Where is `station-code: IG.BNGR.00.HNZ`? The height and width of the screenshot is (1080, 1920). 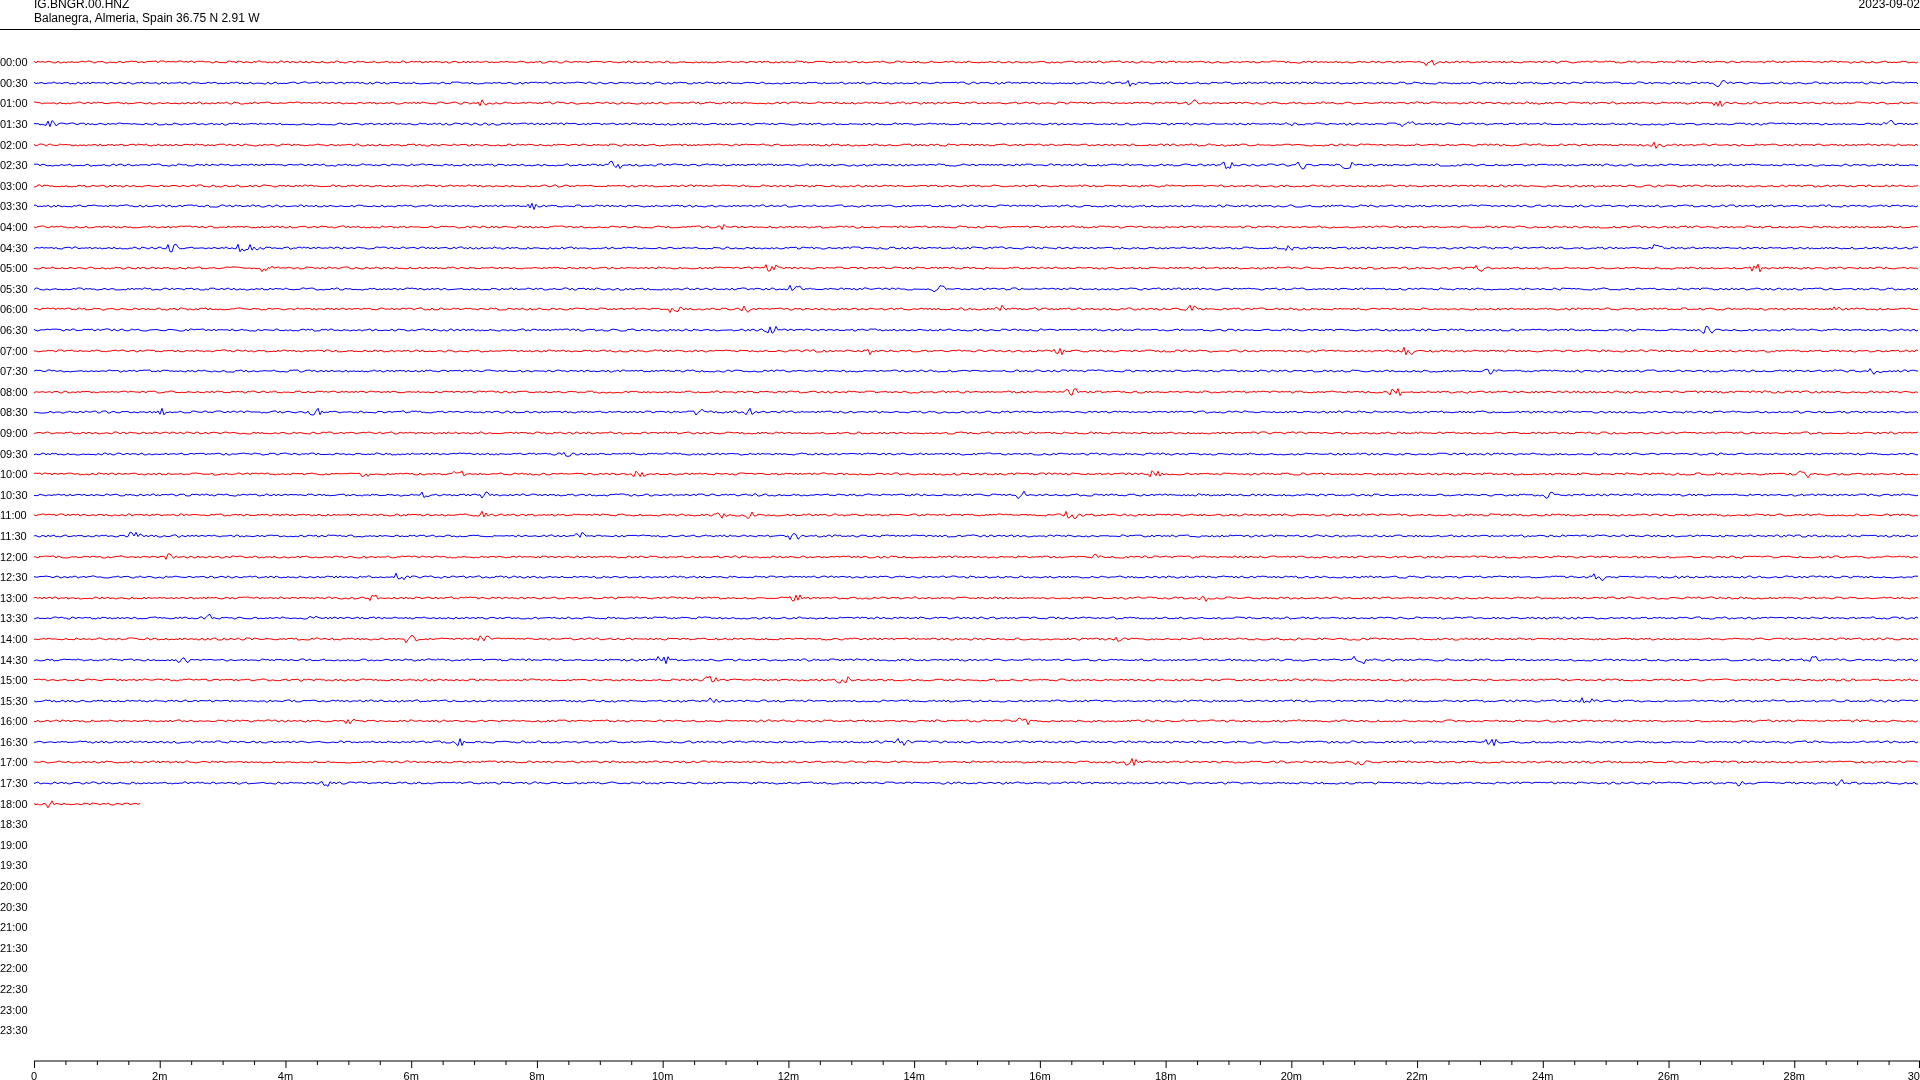
station-code: IG.BNGR.00.HNZ is located at coordinates (82, 5).